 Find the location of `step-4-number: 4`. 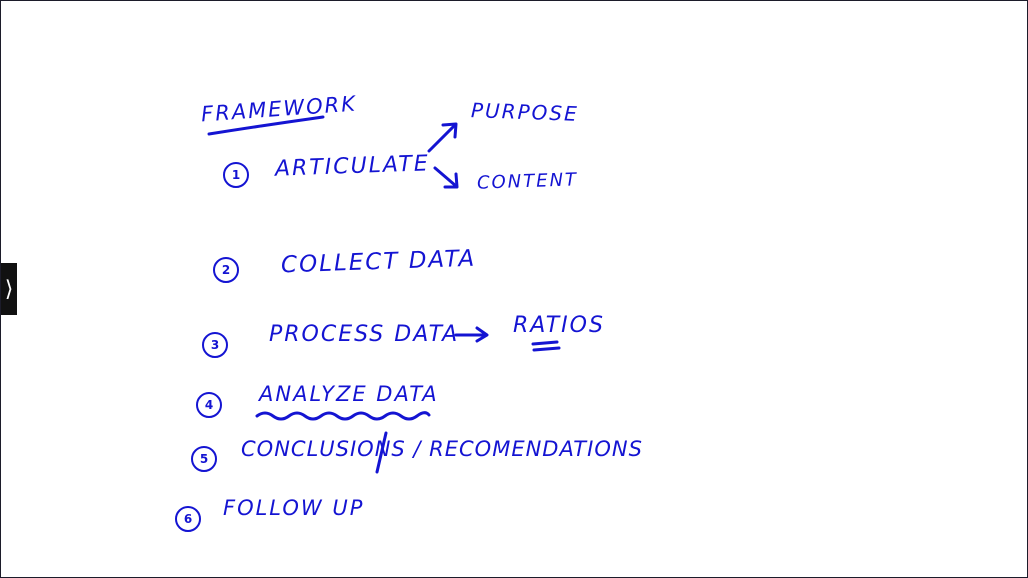

step-4-number: 4 is located at coordinates (209, 405).